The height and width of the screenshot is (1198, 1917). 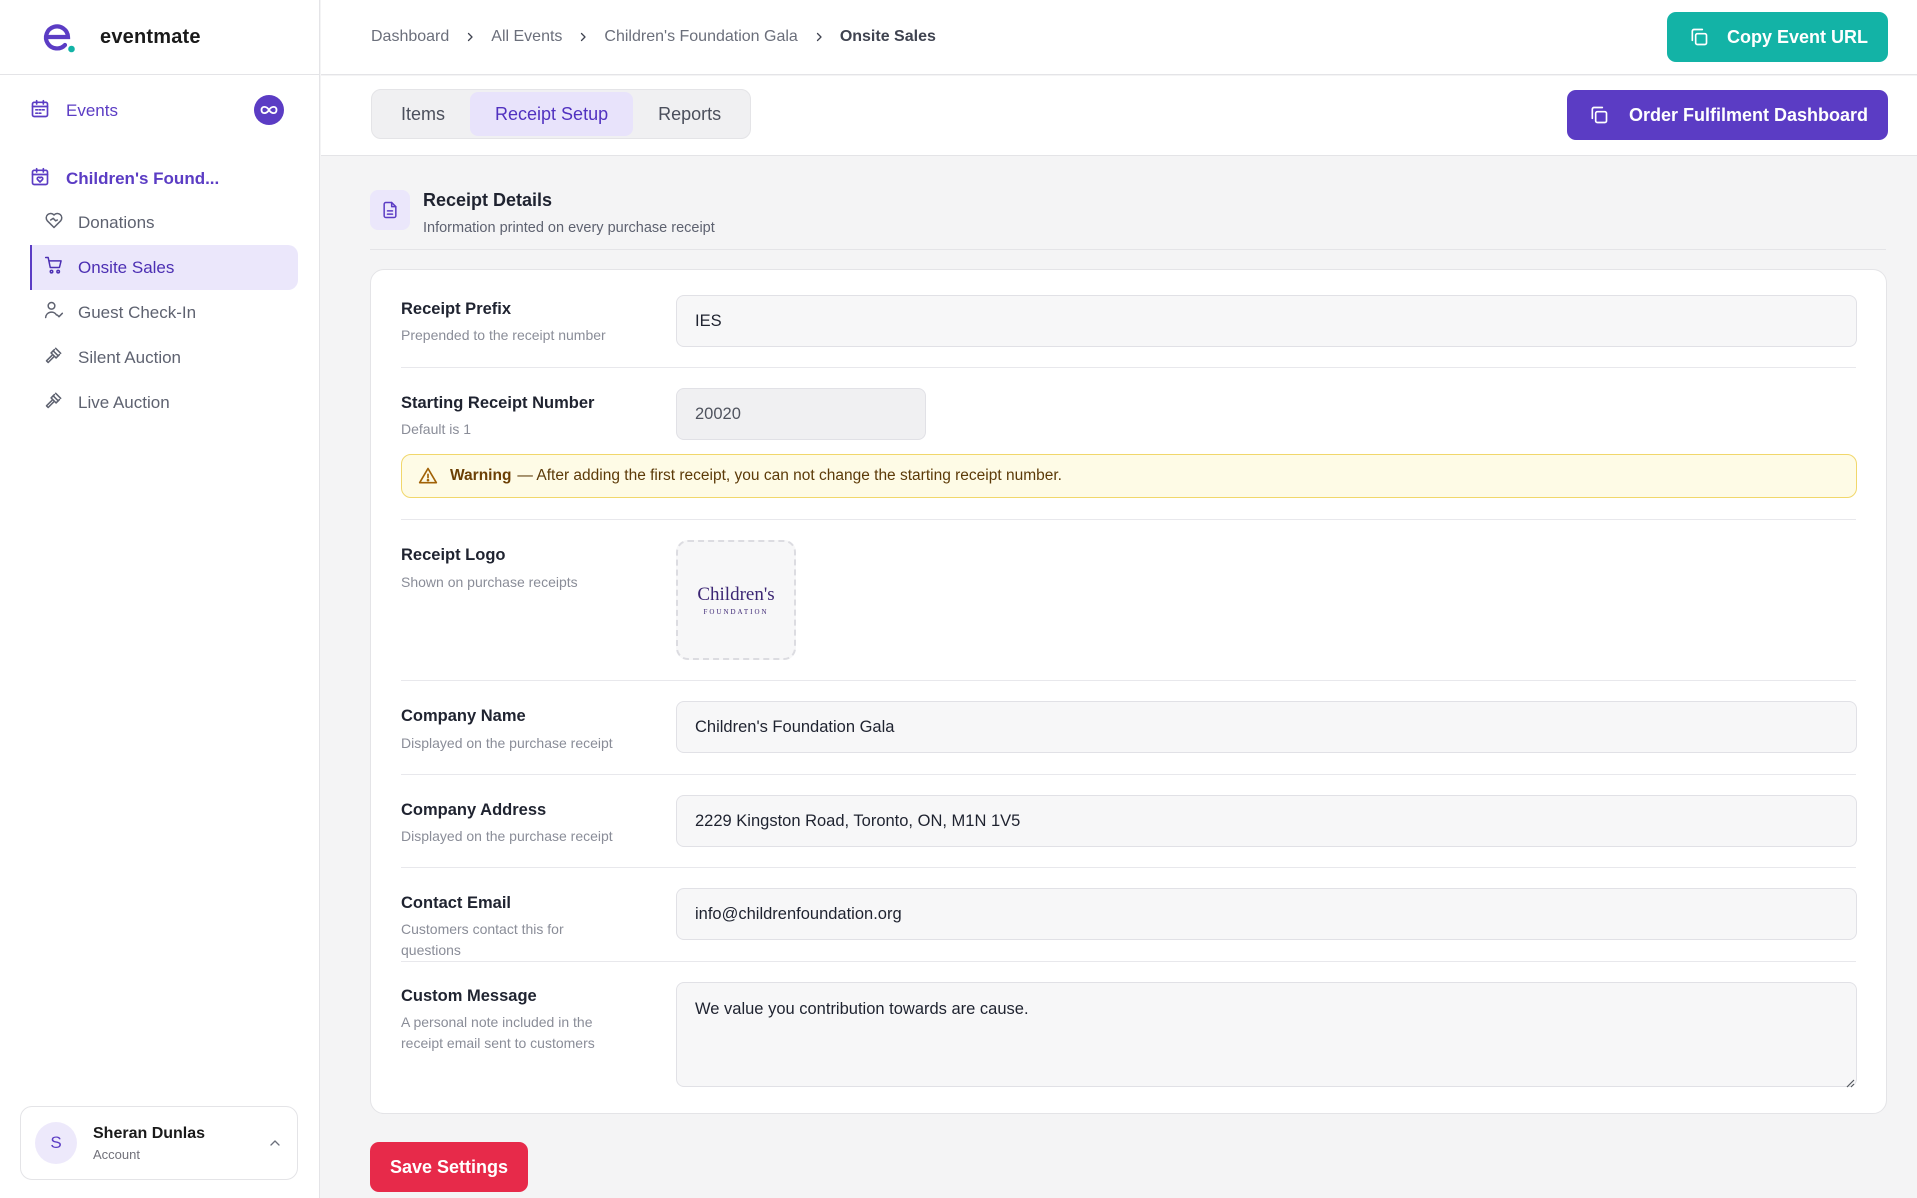 I want to click on warning-title: Warning, so click(x=481, y=475).